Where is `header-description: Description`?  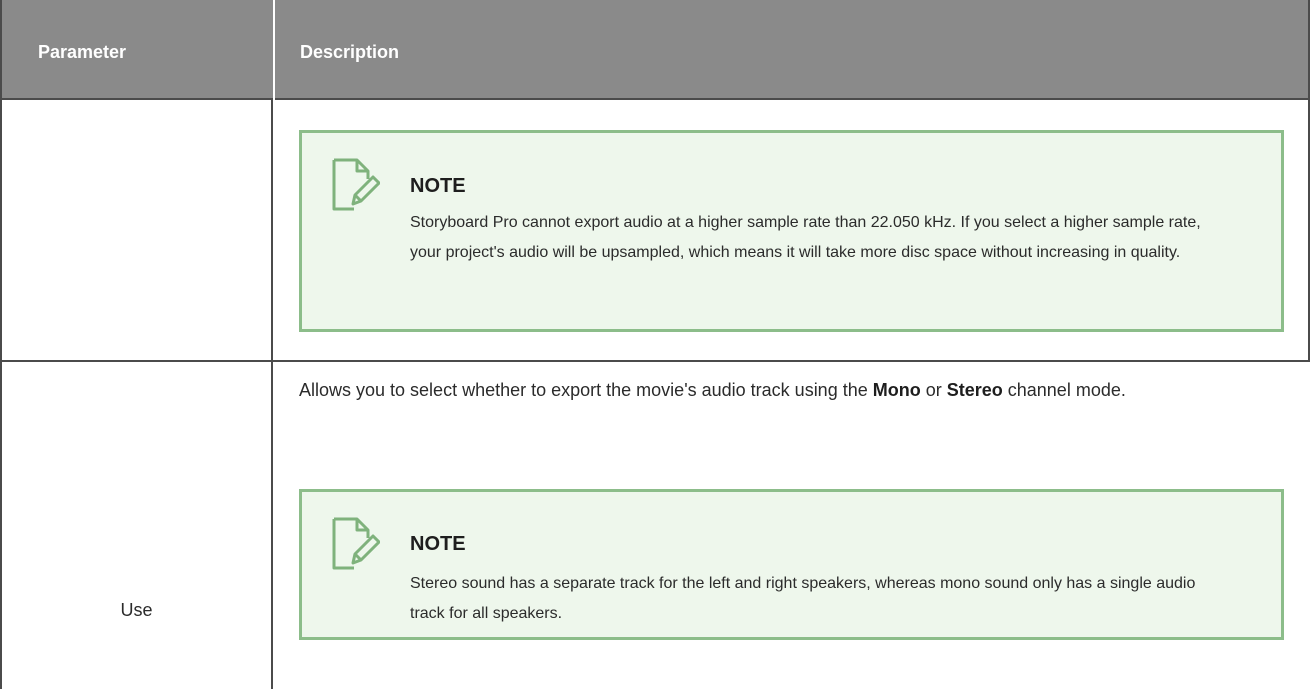
header-description: Description is located at coordinates (350, 52).